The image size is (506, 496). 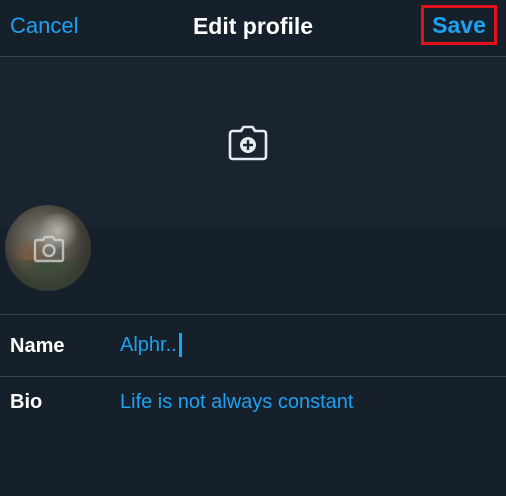 I want to click on bio-input-value: Life is not always constant, so click(x=237, y=402).